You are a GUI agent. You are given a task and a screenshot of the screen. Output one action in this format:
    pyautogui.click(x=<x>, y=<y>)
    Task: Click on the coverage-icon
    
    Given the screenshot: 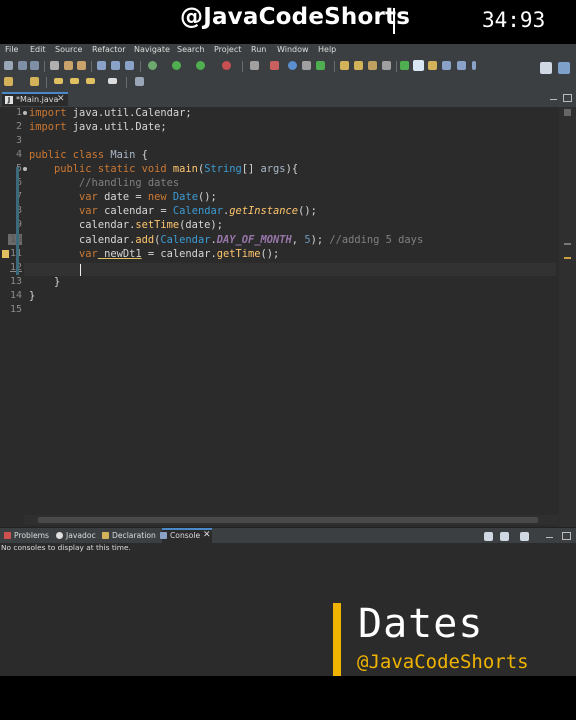 What is the action you would take?
    pyautogui.click(x=200, y=65)
    